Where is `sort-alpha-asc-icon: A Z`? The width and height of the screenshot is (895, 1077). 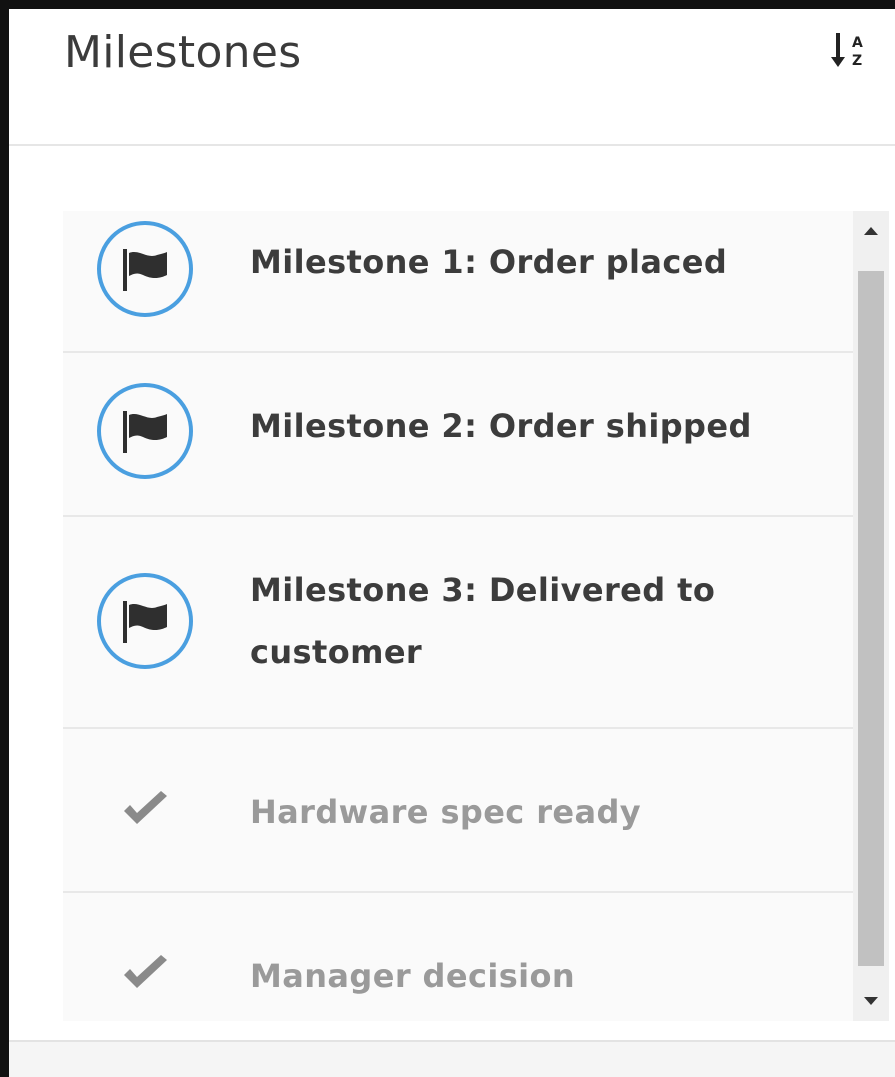
sort-alpha-asc-icon: A Z is located at coordinates (847, 51).